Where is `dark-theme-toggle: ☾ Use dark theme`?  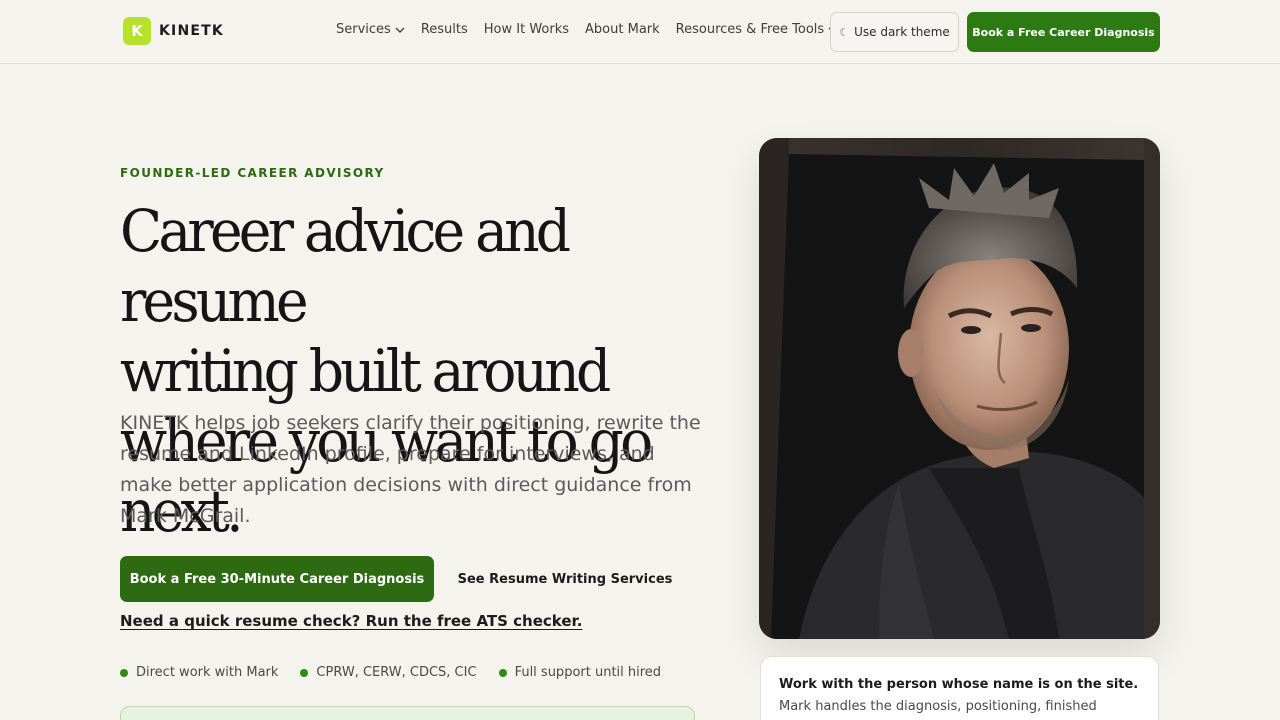 dark-theme-toggle: ☾ Use dark theme is located at coordinates (894, 32).